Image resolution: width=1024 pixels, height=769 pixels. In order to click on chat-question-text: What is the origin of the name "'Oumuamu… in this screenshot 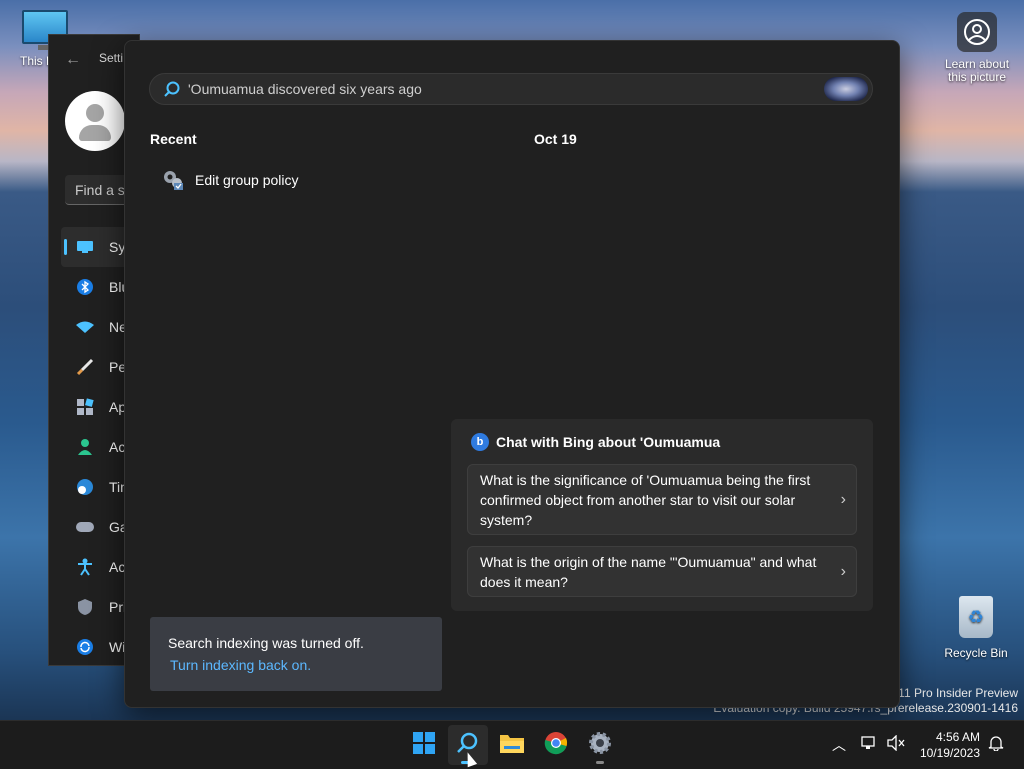, I will do `click(648, 572)`.